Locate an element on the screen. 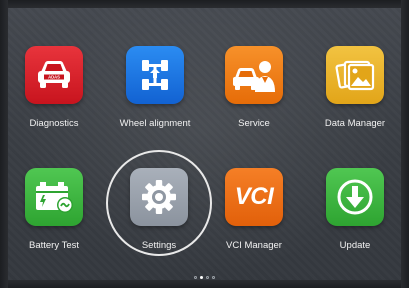  service-technician-icon is located at coordinates (254, 76).